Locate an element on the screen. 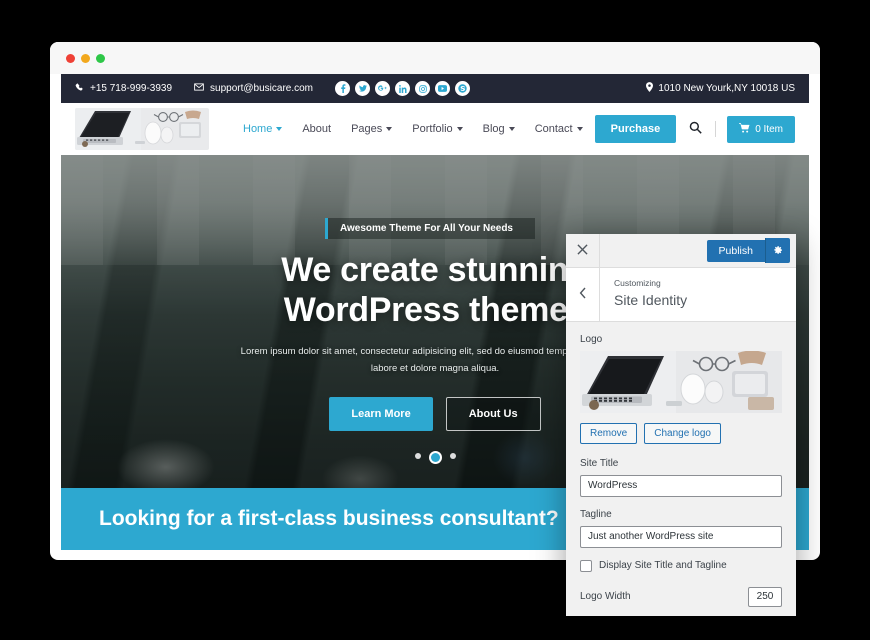  logo-width-value: 250 is located at coordinates (765, 596).